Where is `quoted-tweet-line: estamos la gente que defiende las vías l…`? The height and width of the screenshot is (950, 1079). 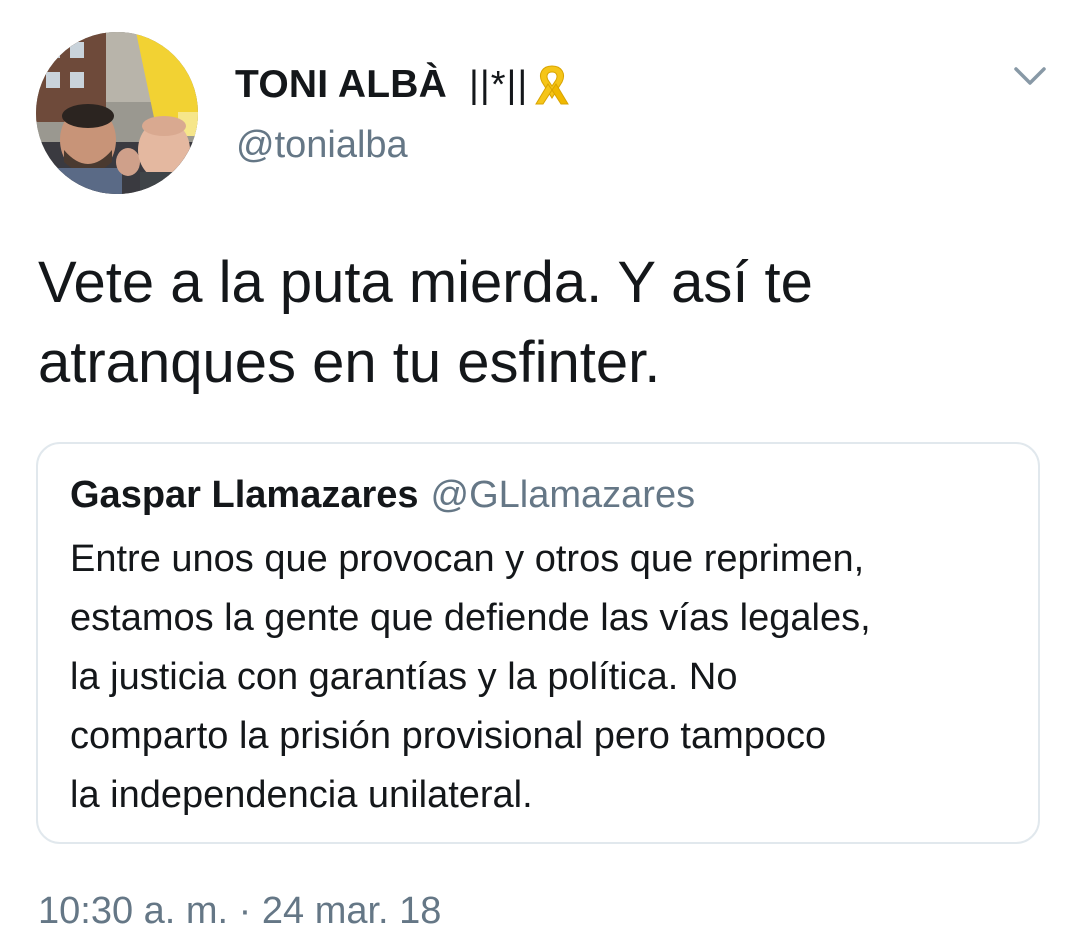 quoted-tweet-line: estamos la gente que defiende las vías l… is located at coordinates (470, 618).